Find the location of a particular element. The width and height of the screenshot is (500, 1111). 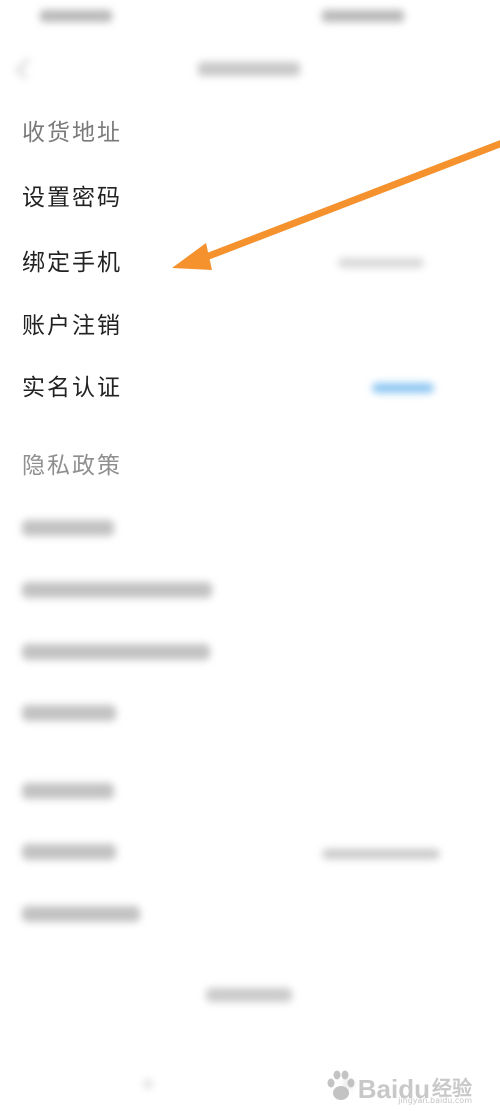

nav-dot is located at coordinates (148, 1084).